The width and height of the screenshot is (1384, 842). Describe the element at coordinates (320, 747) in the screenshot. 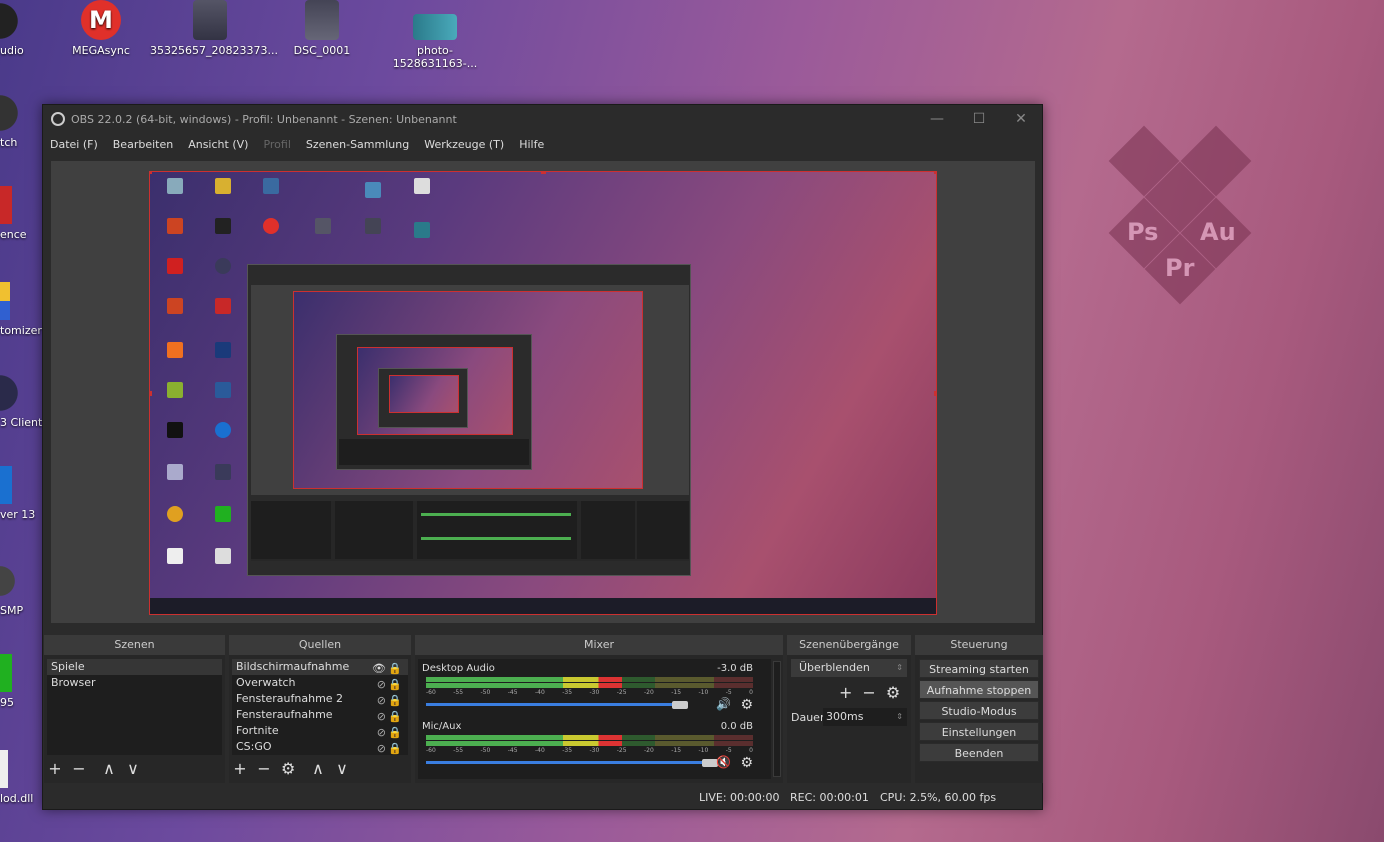

I see `source-item: CS:GO ⊘ 🔒` at that location.